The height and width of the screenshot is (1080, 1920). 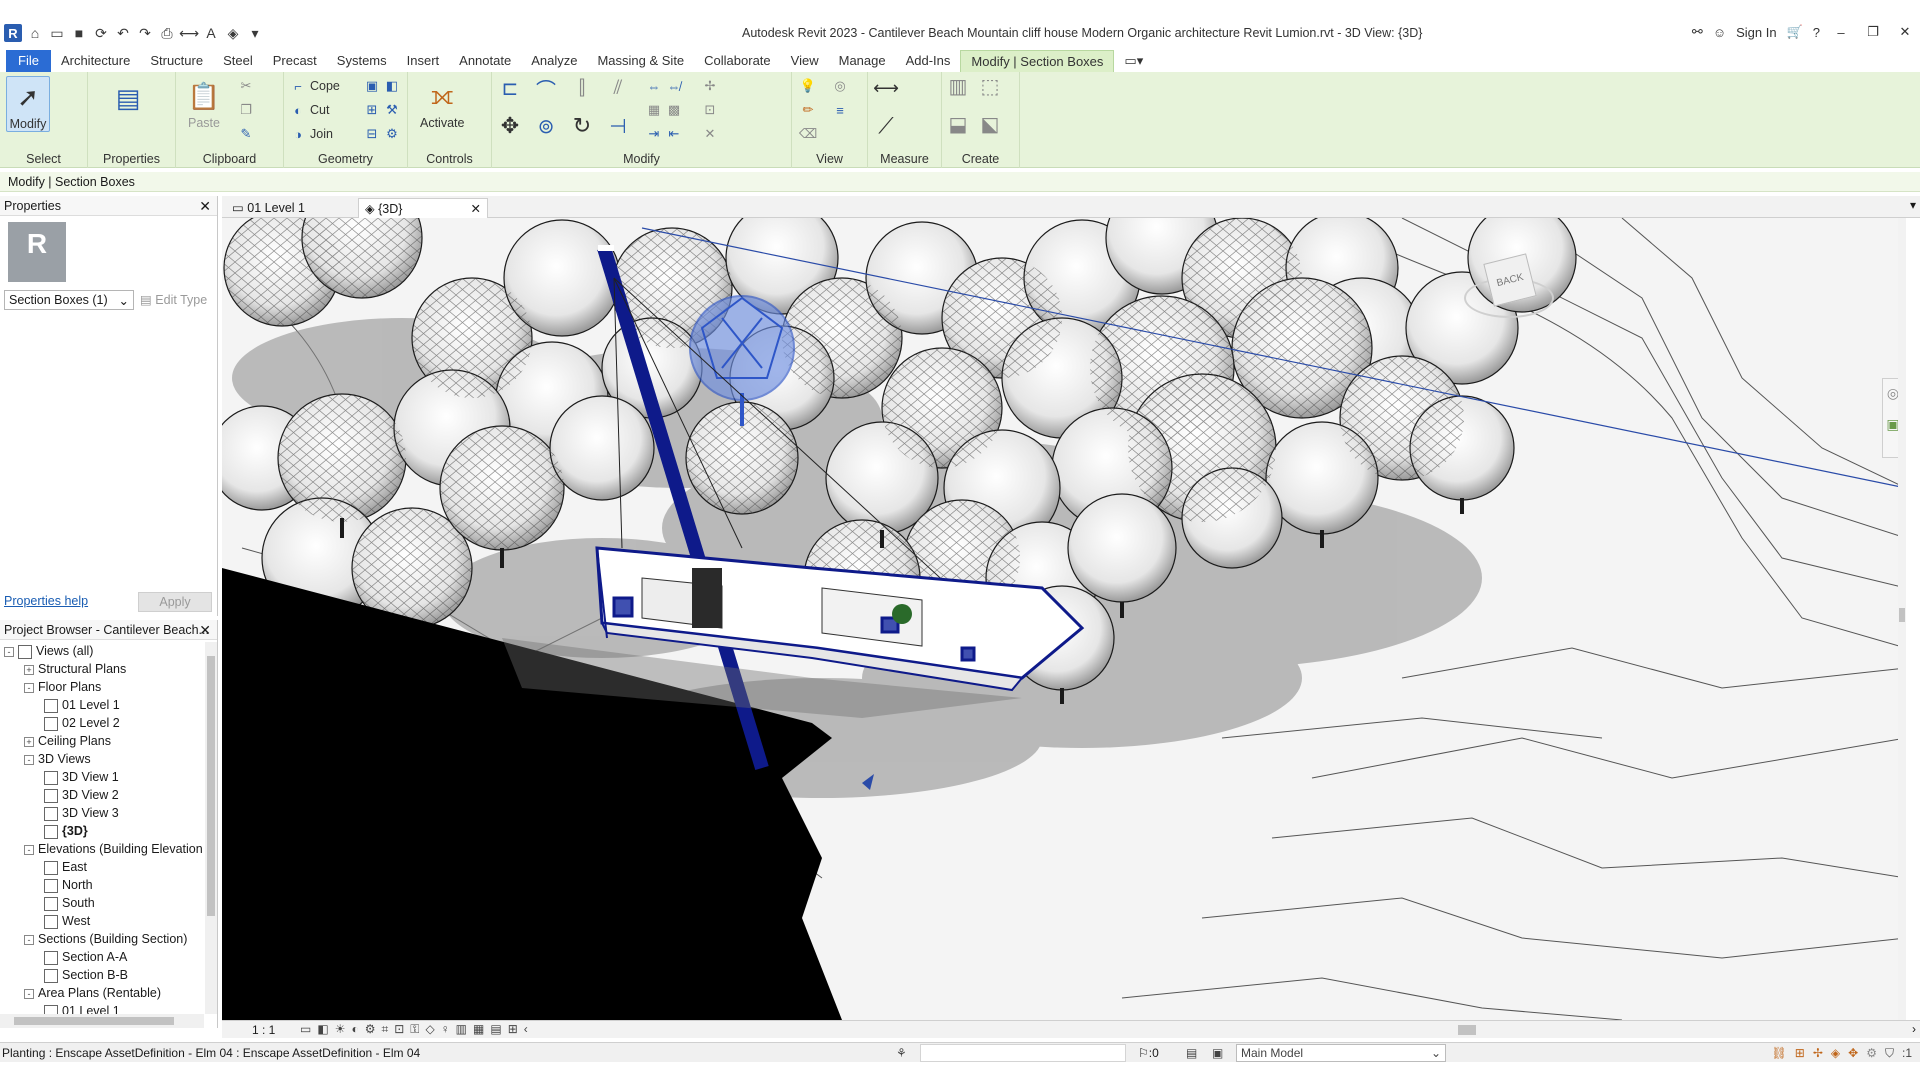 What do you see at coordinates (13, 33) in the screenshot?
I see `revit-logo: R` at bounding box center [13, 33].